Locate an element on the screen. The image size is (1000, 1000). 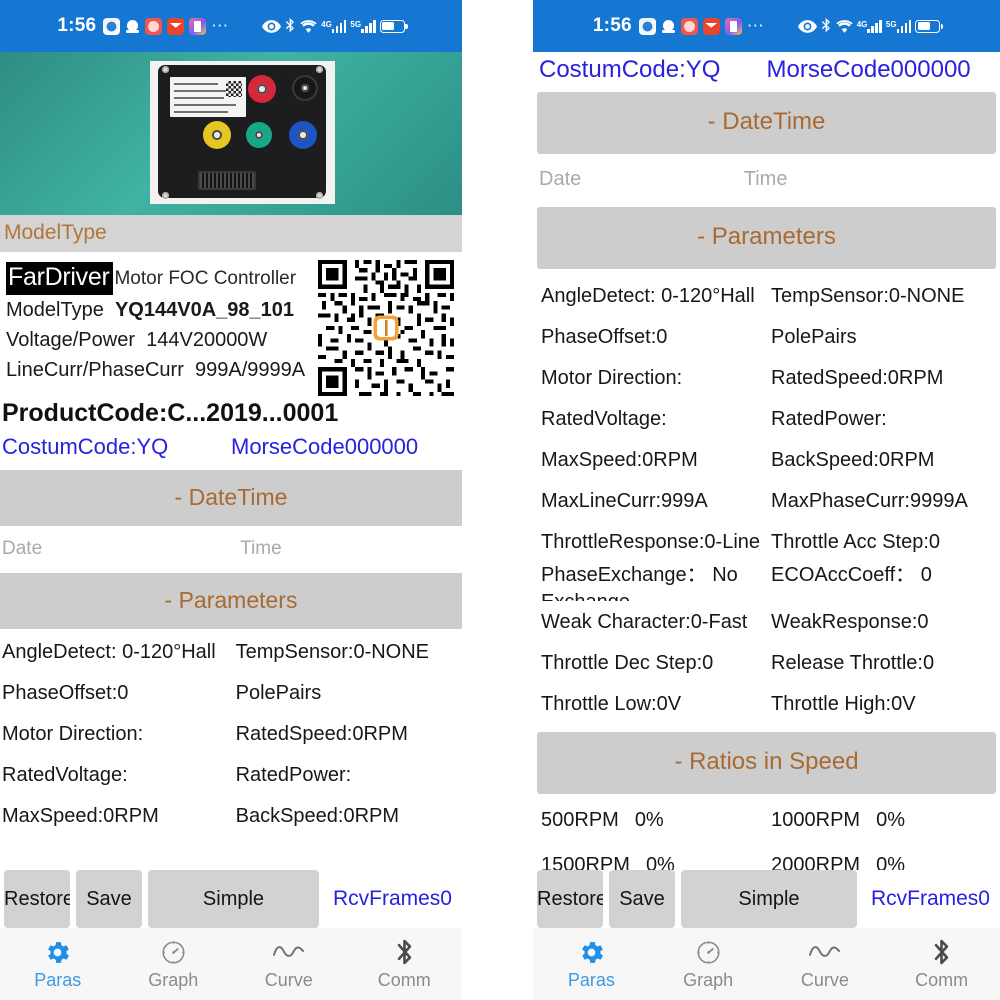
code-row: CostumCode:YQ MorseCode000000 is located at coordinates (231, 451).